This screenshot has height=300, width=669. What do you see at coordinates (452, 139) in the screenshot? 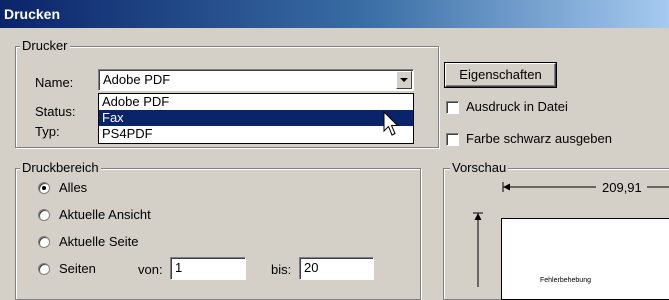
I see `grayscale-checkbox` at bounding box center [452, 139].